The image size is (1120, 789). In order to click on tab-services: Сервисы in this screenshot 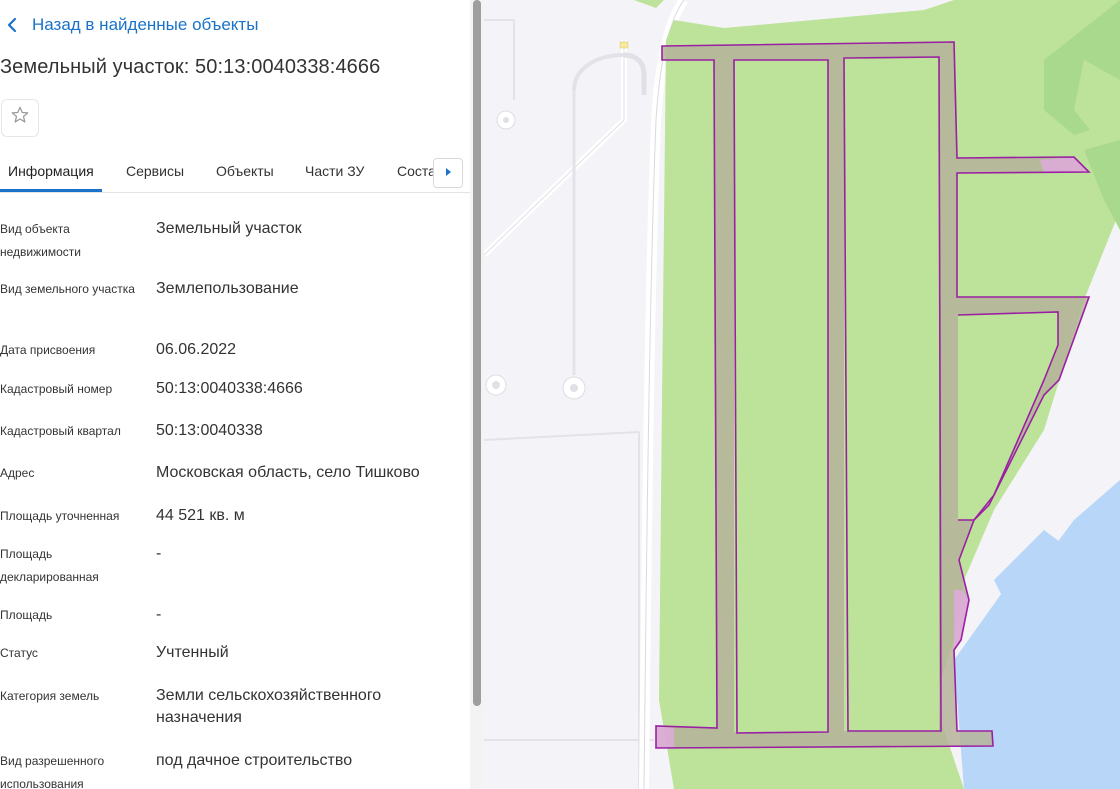, I will do `click(155, 171)`.